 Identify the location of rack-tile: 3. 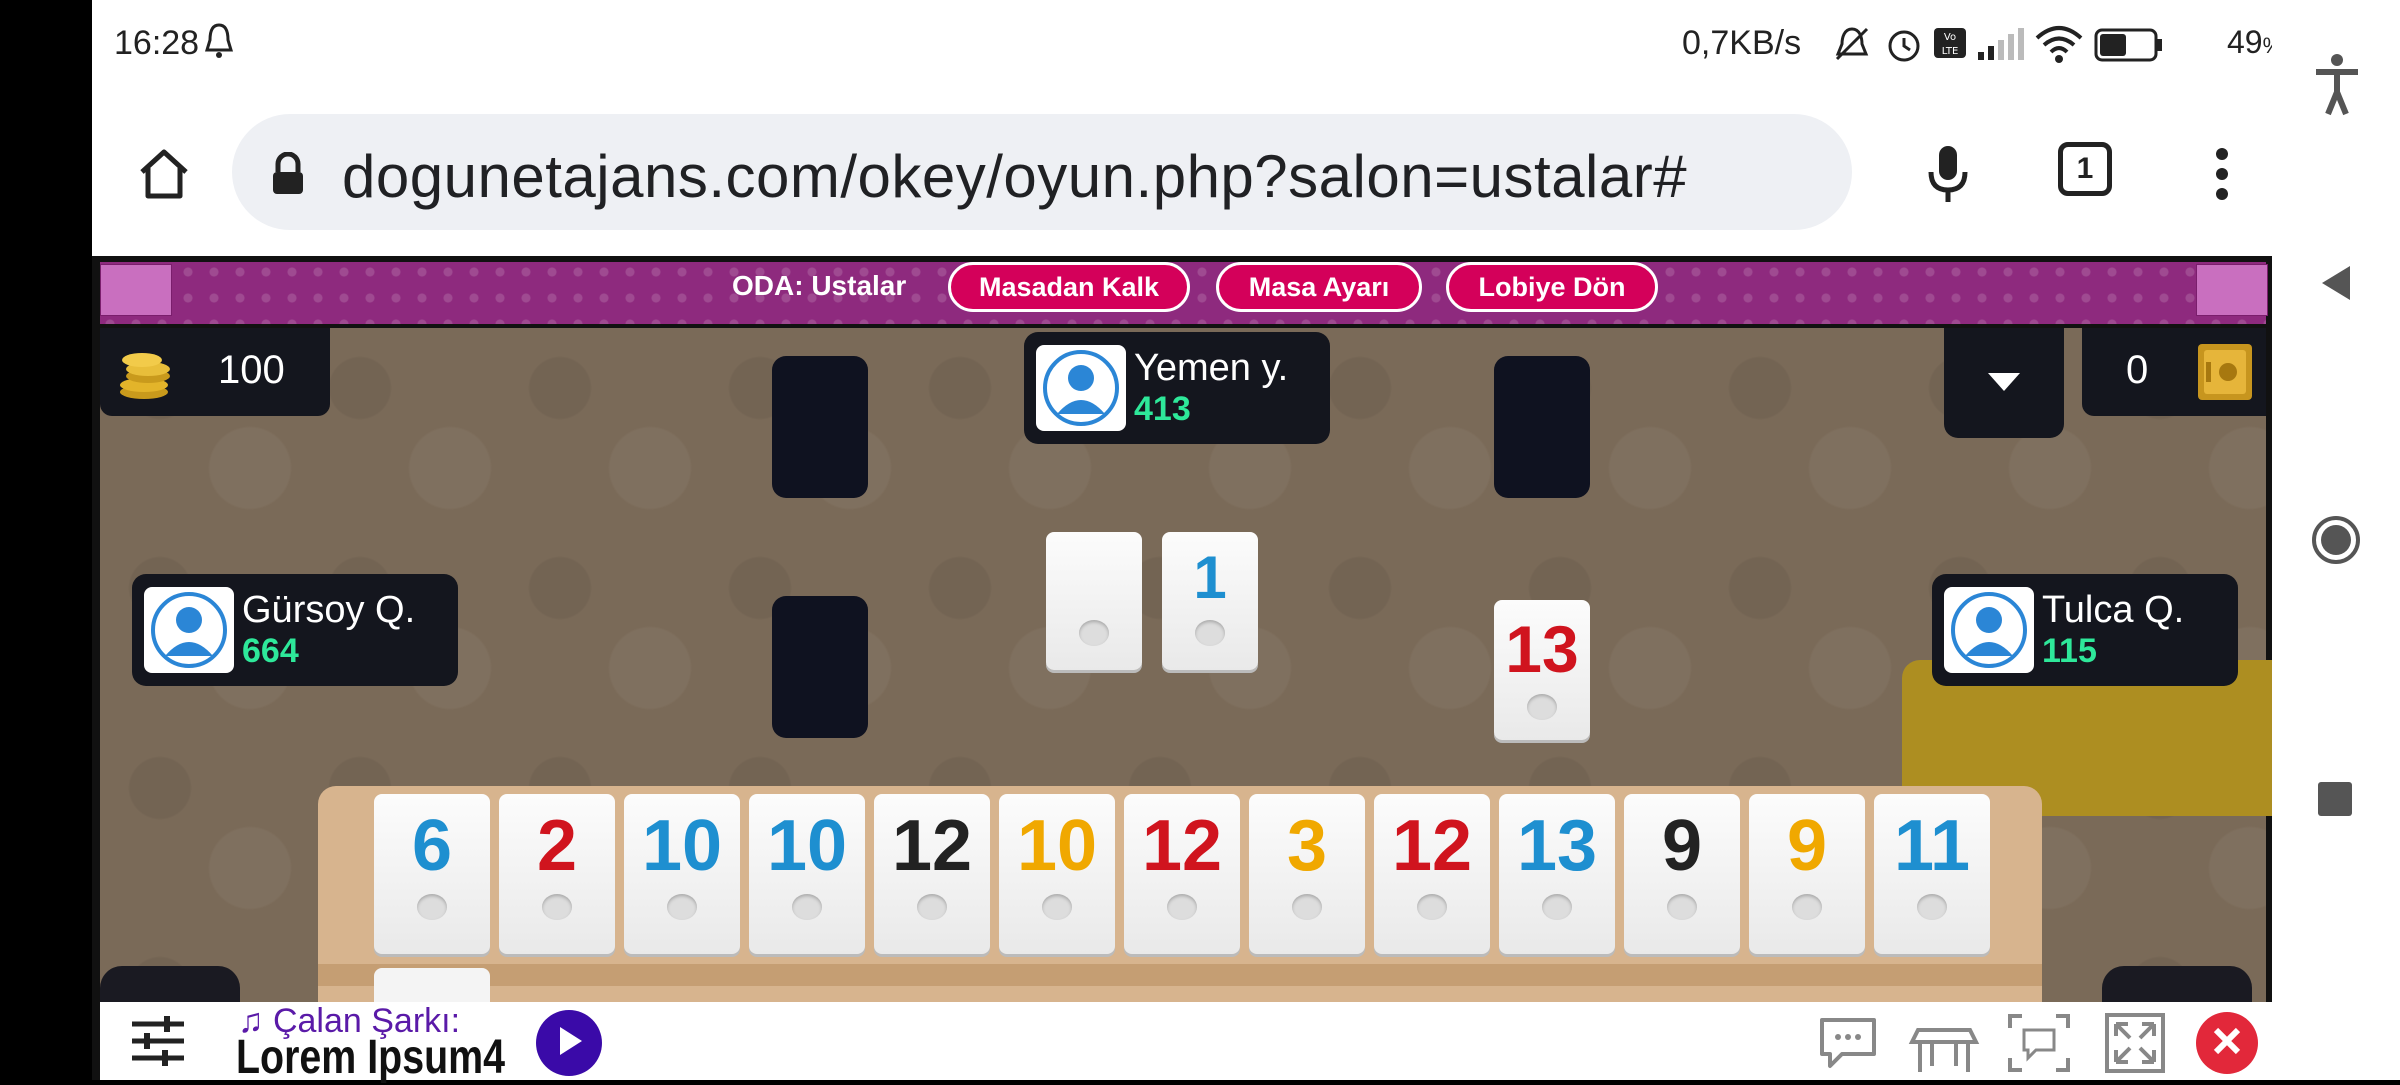
(1307, 874).